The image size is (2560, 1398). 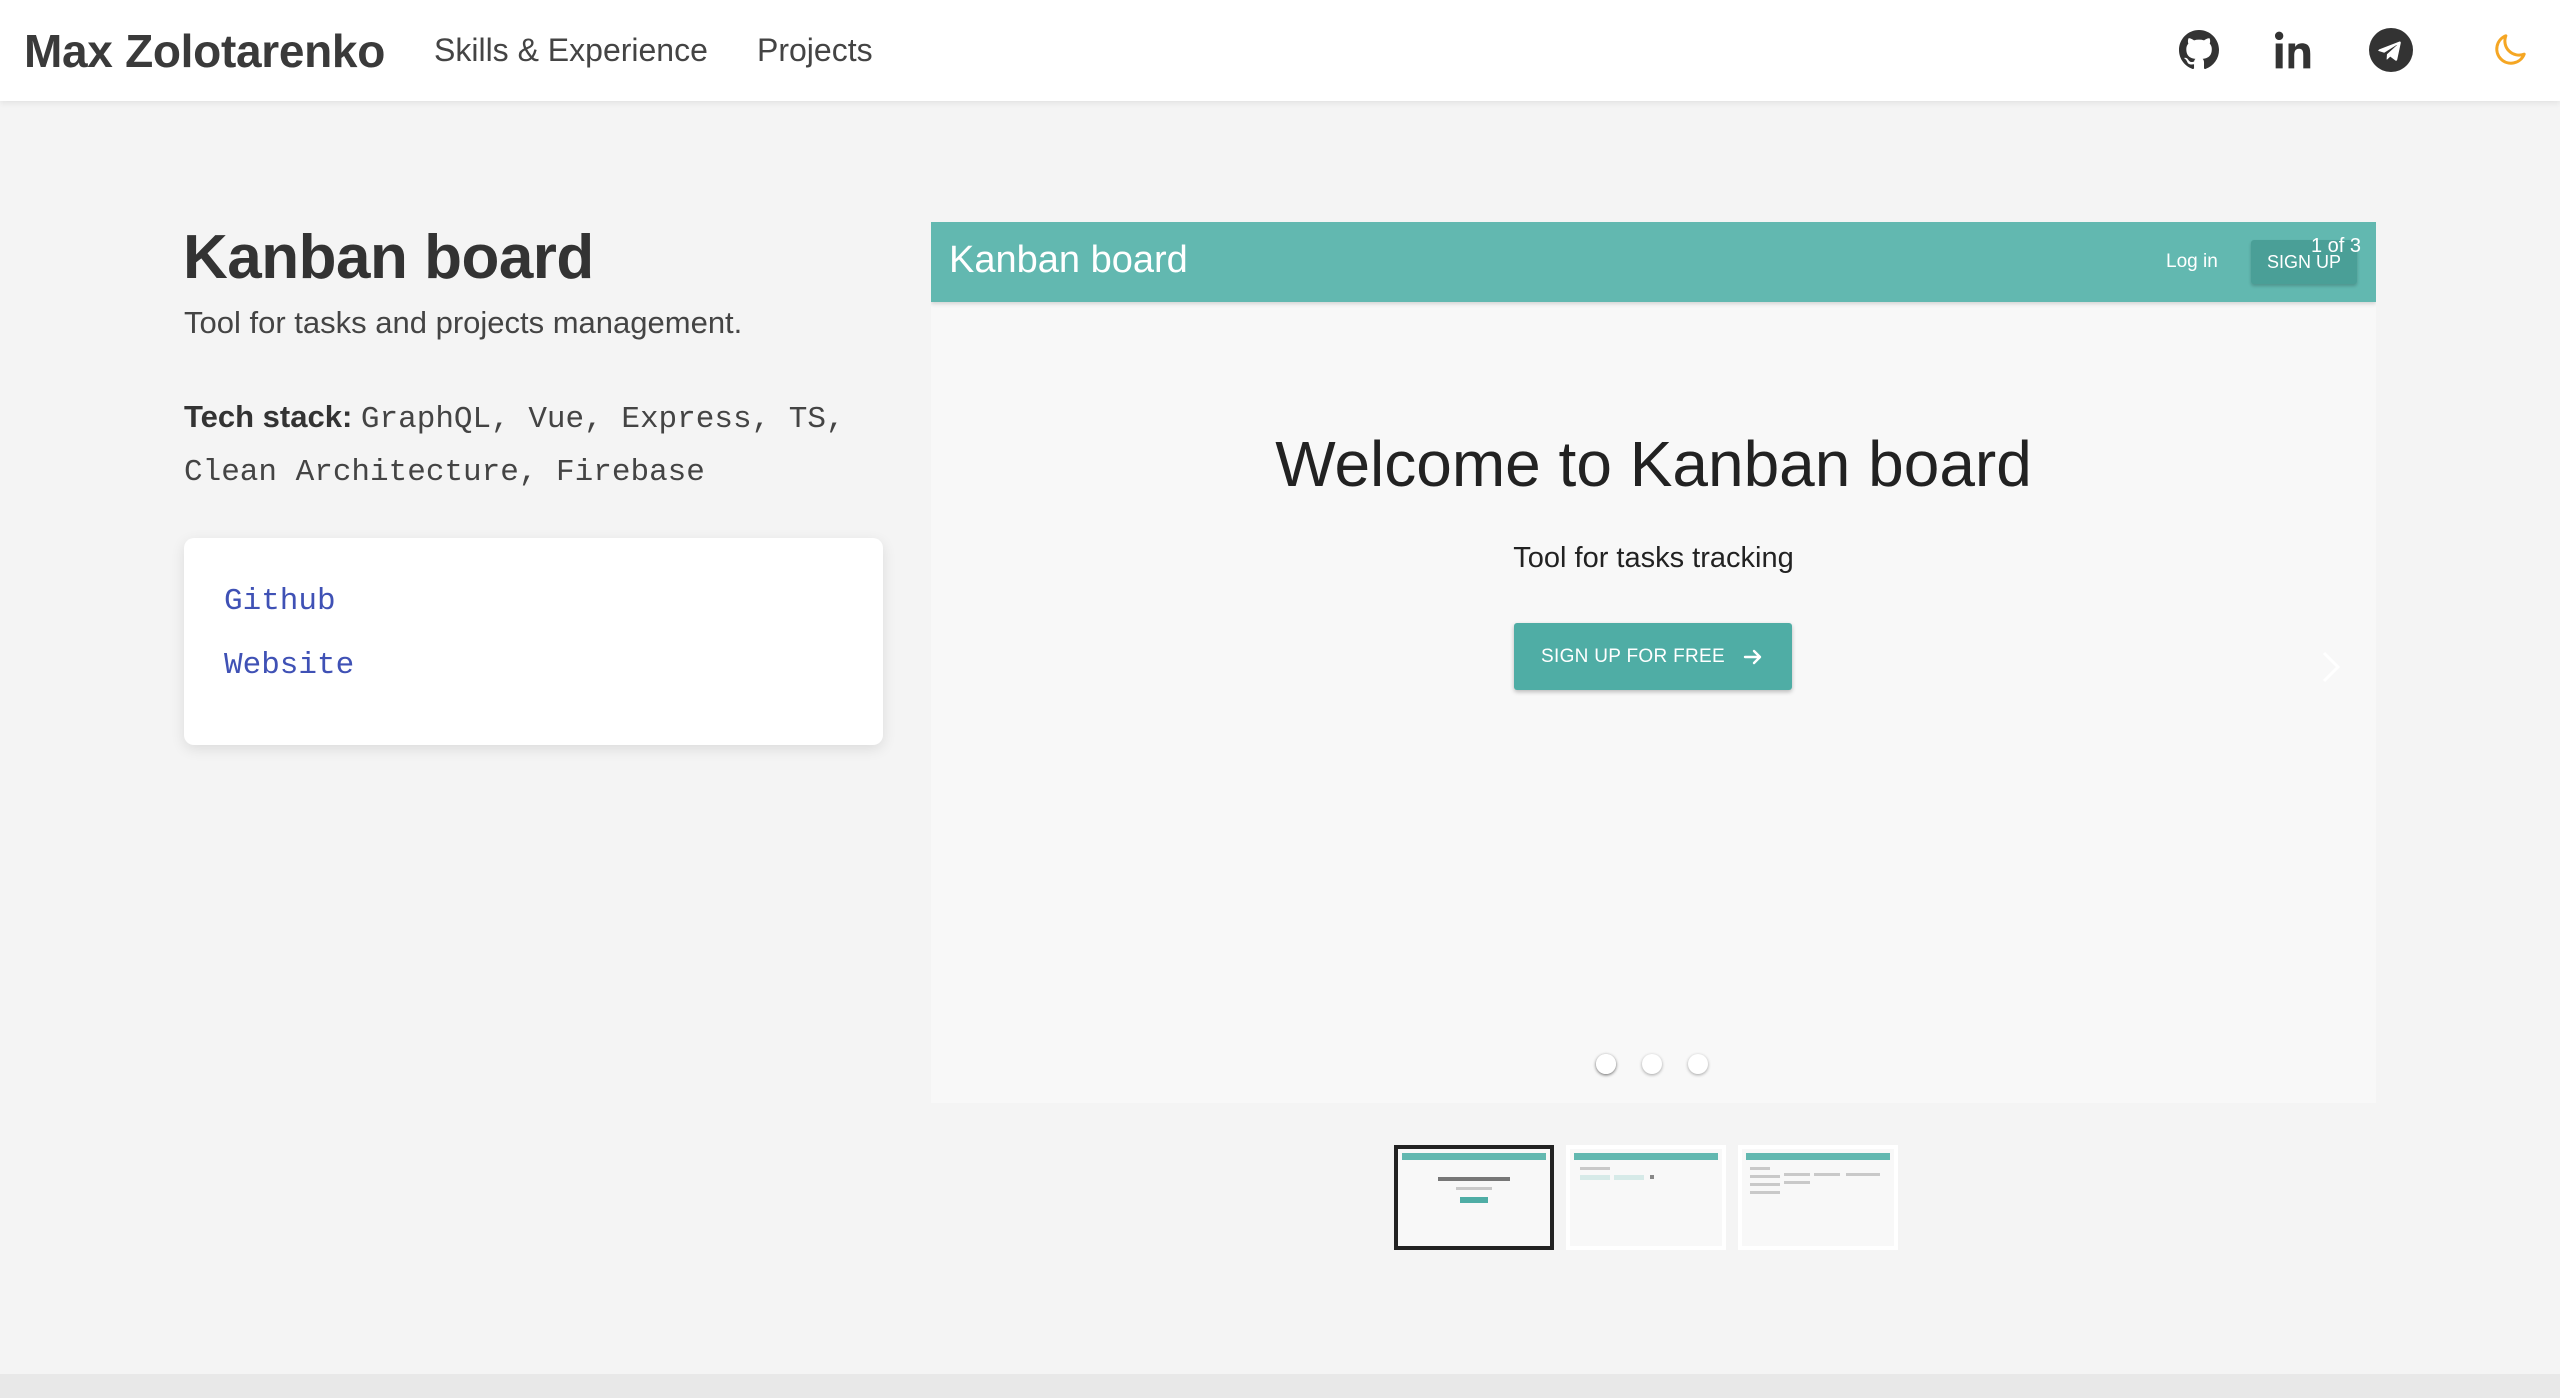 I want to click on telegram-link, so click(x=2391, y=50).